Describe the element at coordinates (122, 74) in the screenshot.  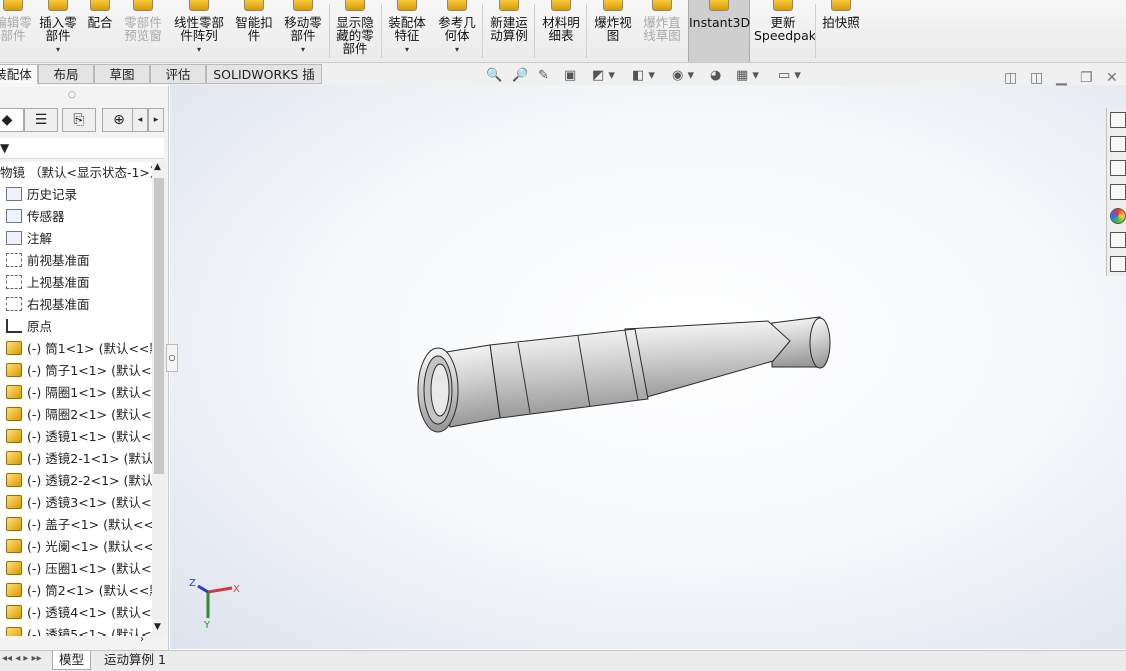
I see `tab-sketch: 草图` at that location.